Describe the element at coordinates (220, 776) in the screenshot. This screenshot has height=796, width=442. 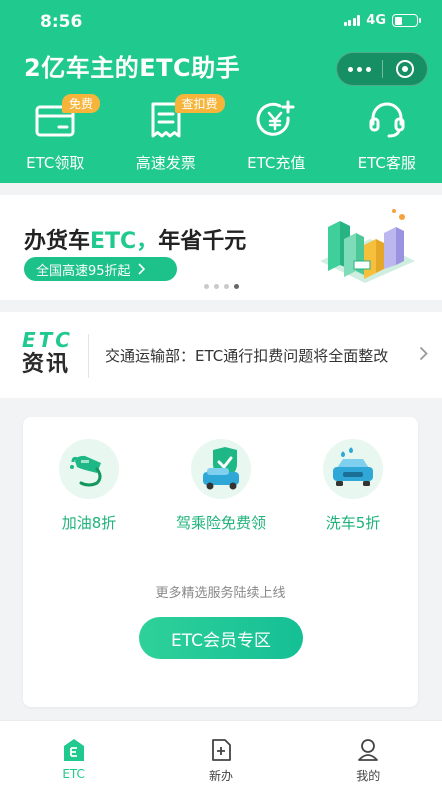
I see `tab-label: 新办` at that location.